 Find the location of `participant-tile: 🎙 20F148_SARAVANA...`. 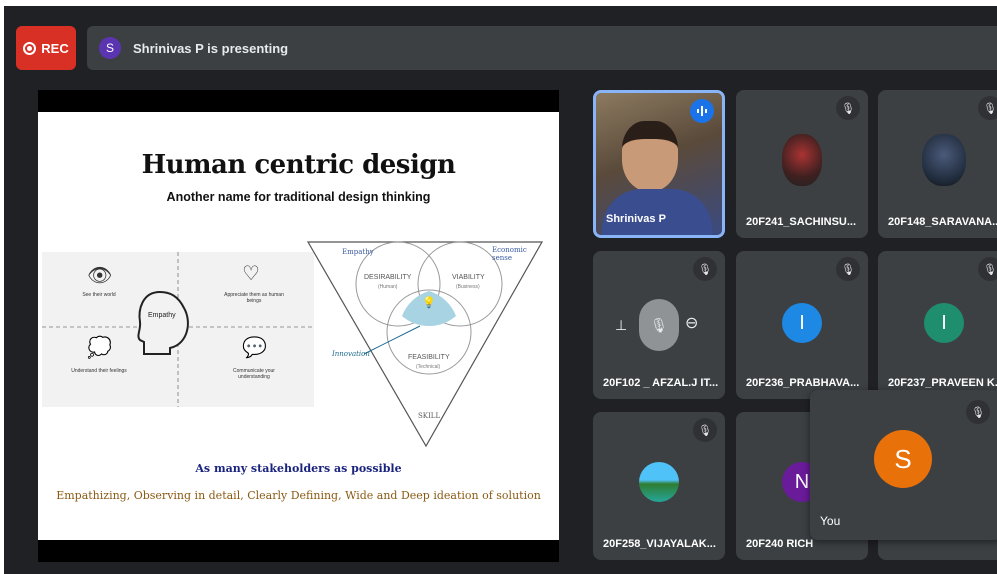

participant-tile: 🎙 20F148_SARAVANA... is located at coordinates (937, 164).